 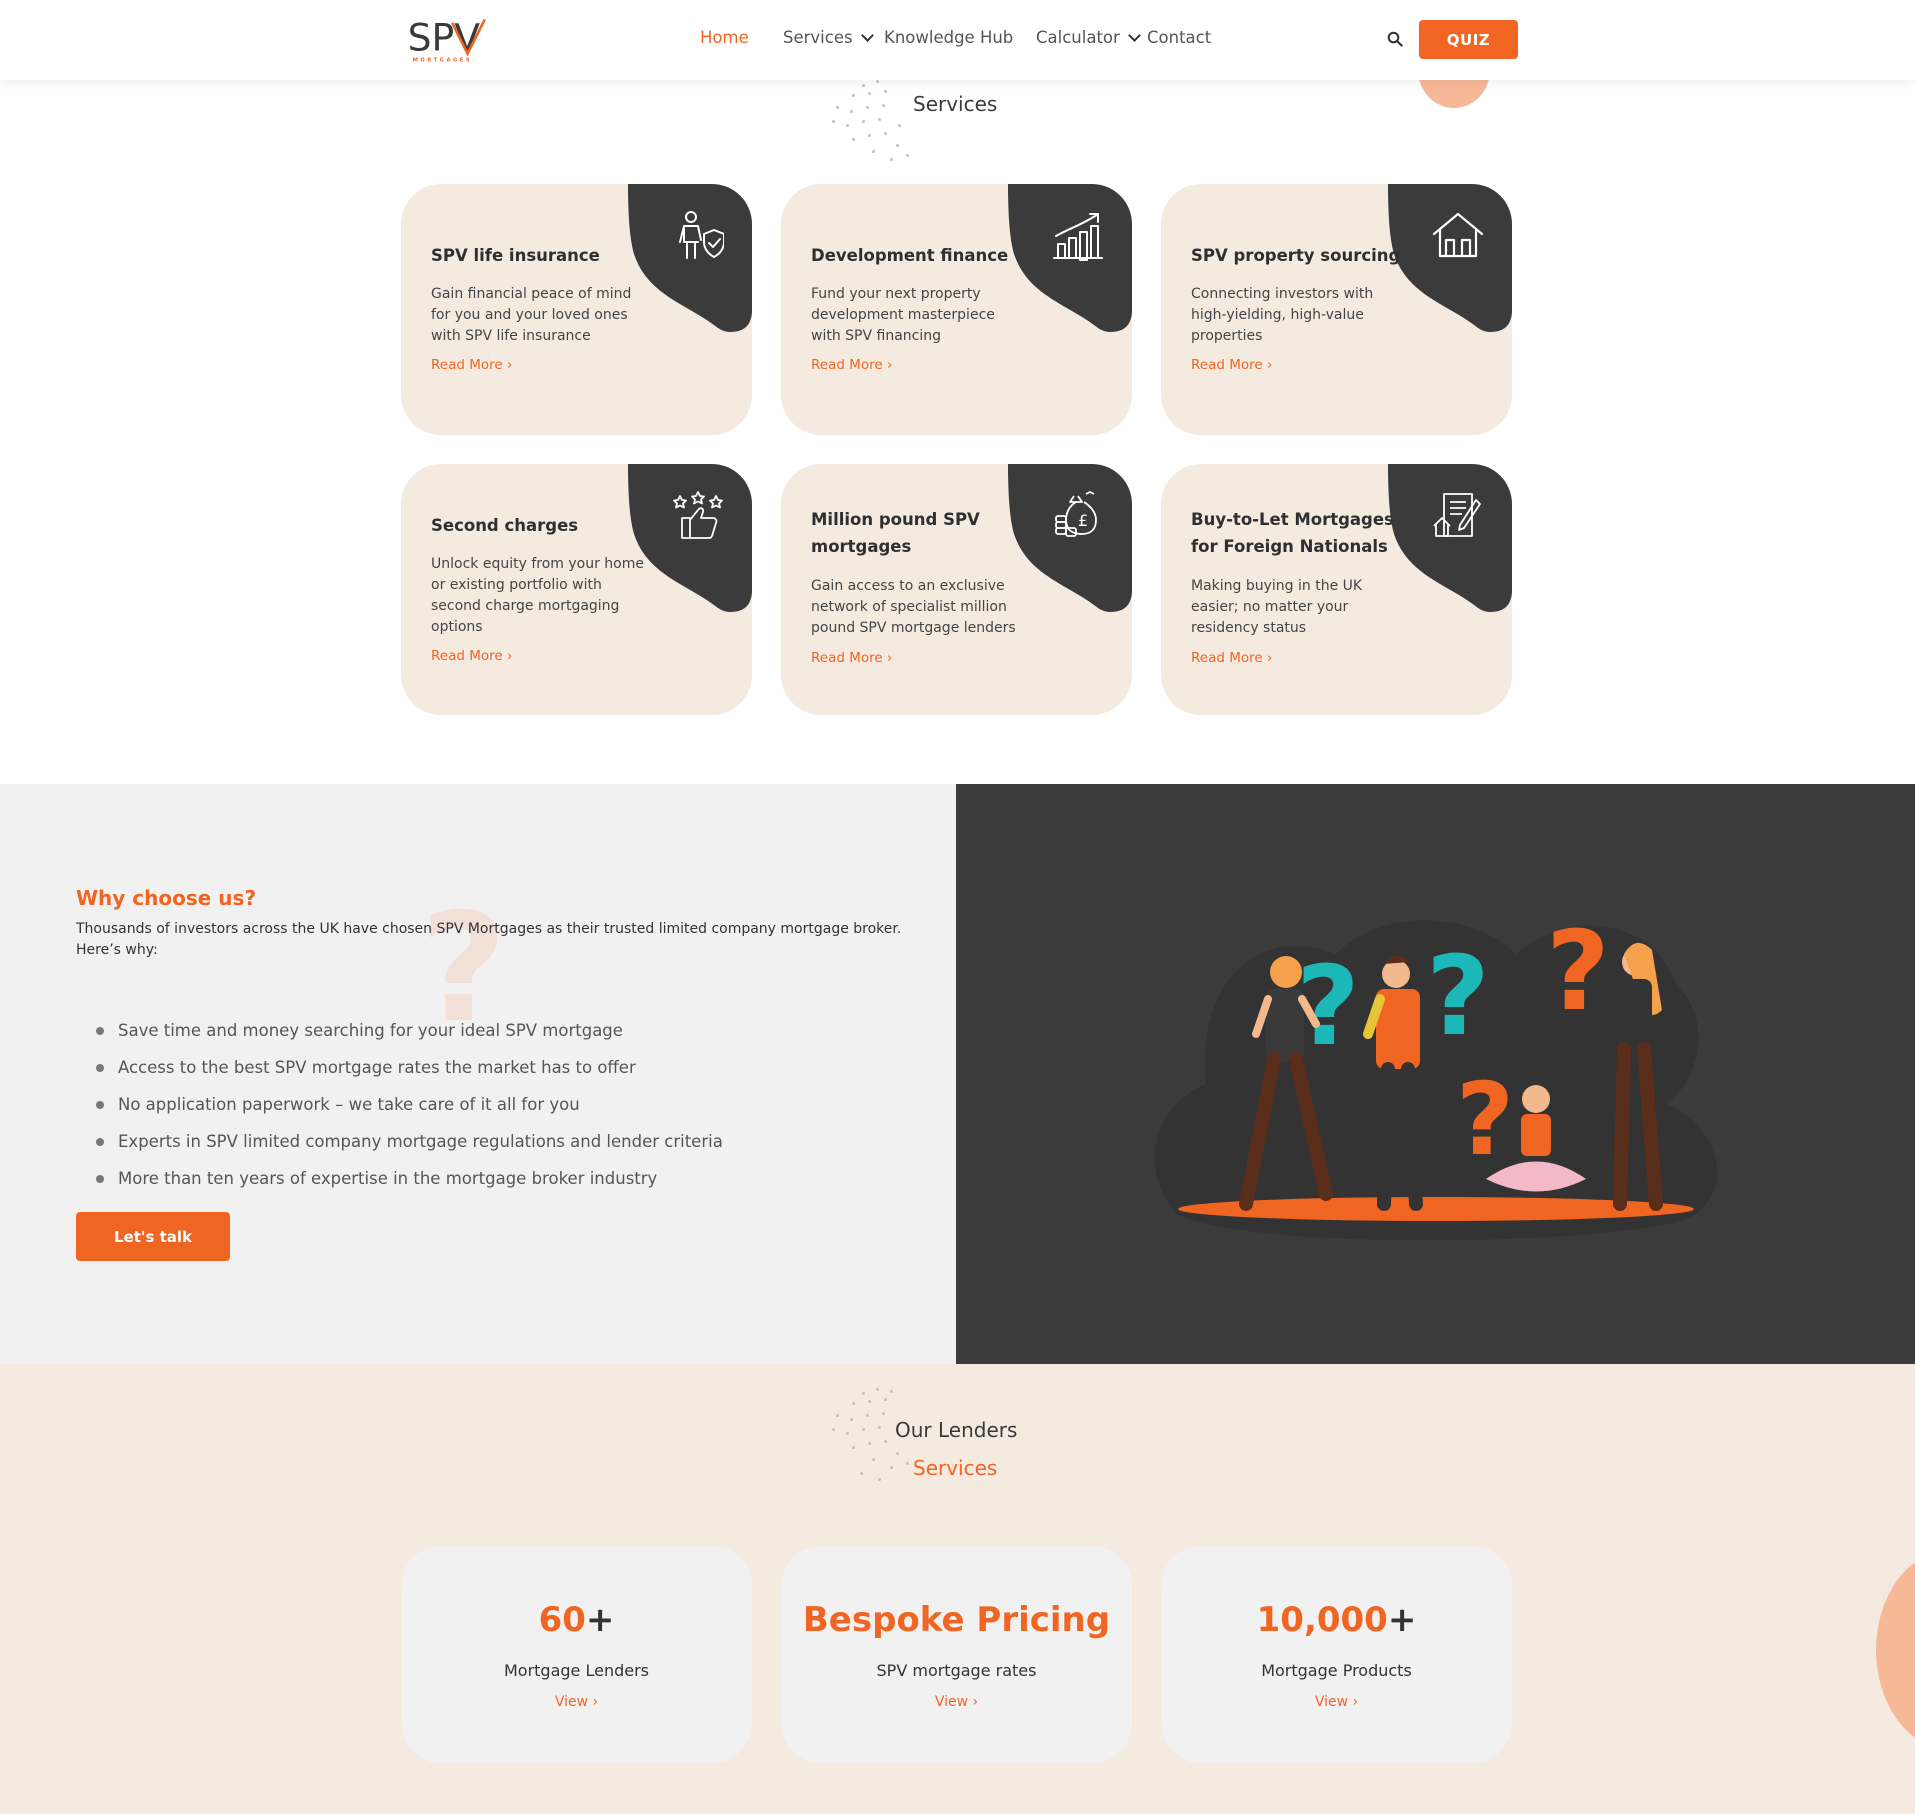 What do you see at coordinates (576, 1620) in the screenshot?
I see `stat-number: 60+` at bounding box center [576, 1620].